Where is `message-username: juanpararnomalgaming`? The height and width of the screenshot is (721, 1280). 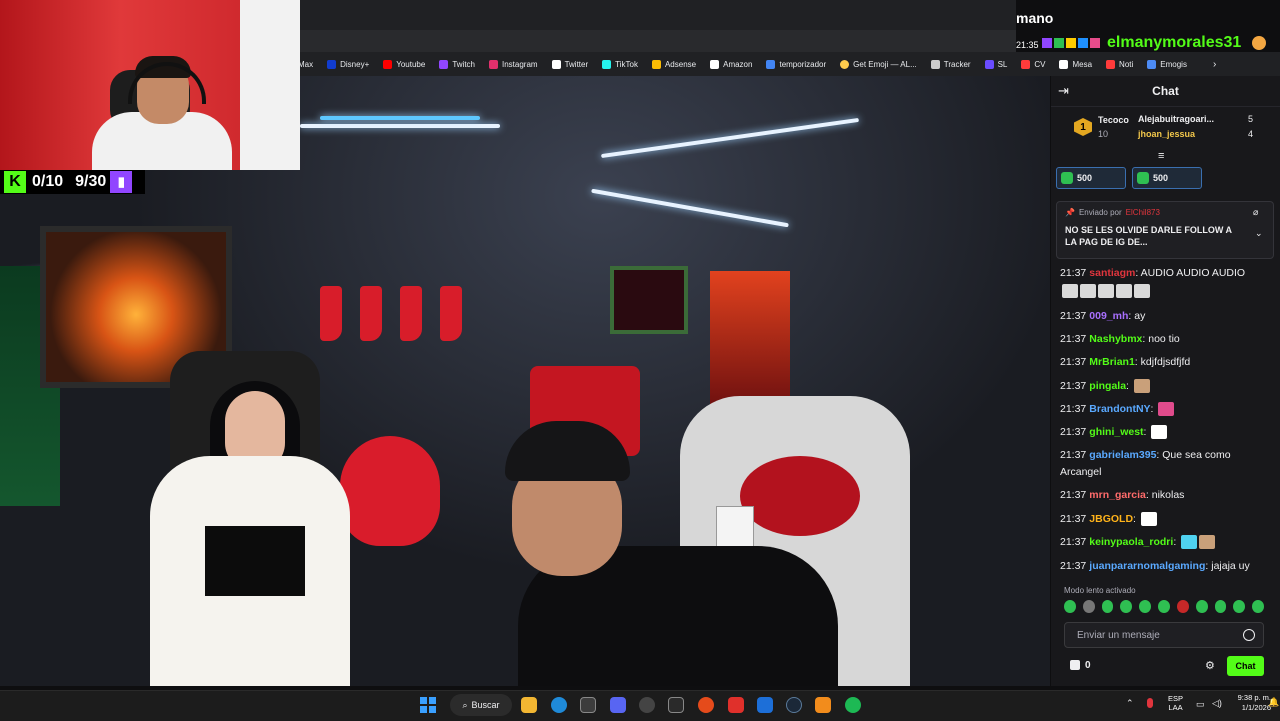 message-username: juanpararnomalgaming is located at coordinates (1147, 566).